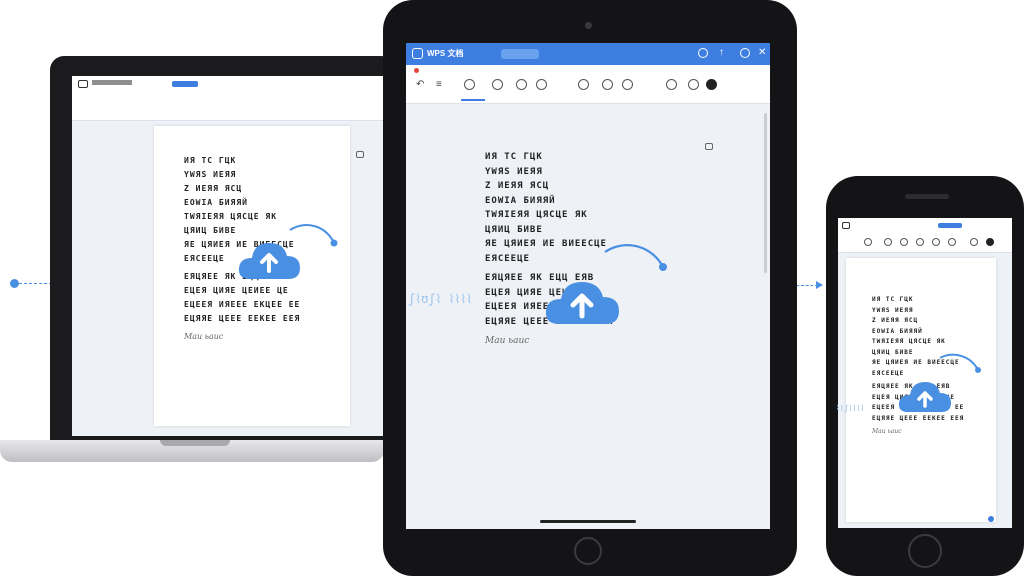  I want to click on document-paragraph-line: ЕЦЕЕЯ ИЯЕЕЕ ЕКЦЕЕ ЕЕ, so click(242, 304).